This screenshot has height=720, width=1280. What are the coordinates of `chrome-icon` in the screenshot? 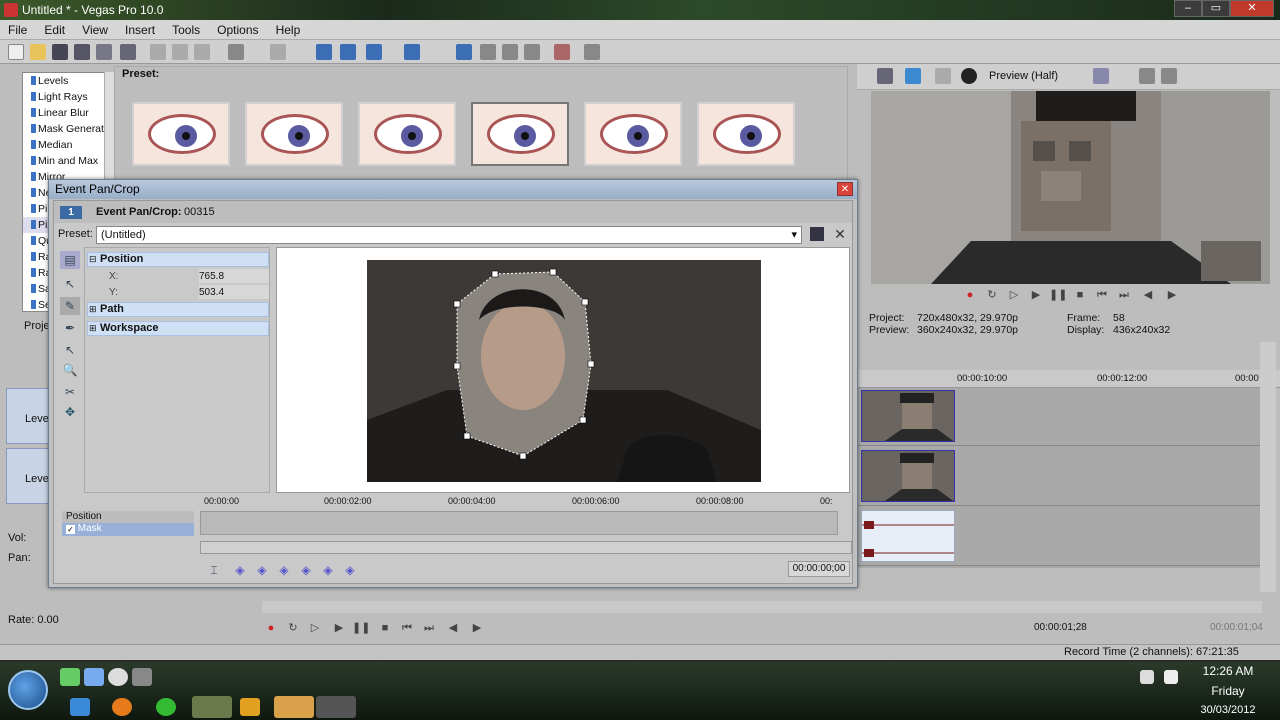 It's located at (166, 707).